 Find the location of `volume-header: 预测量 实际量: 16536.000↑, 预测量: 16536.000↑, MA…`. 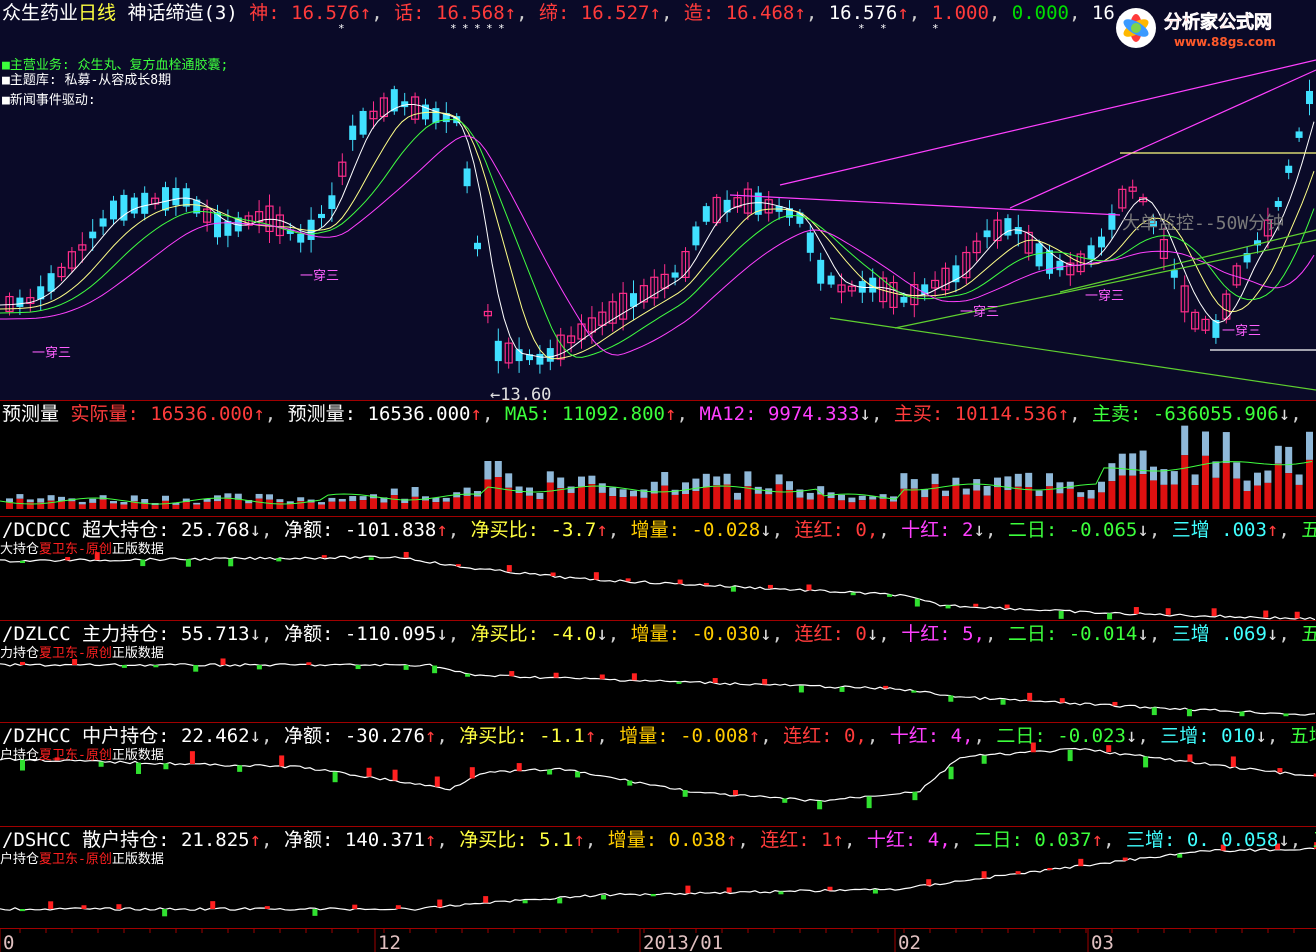

volume-header: 预测量 实际量: 16536.000↑, 预测量: 16536.000↑, MA… is located at coordinates (651, 414).